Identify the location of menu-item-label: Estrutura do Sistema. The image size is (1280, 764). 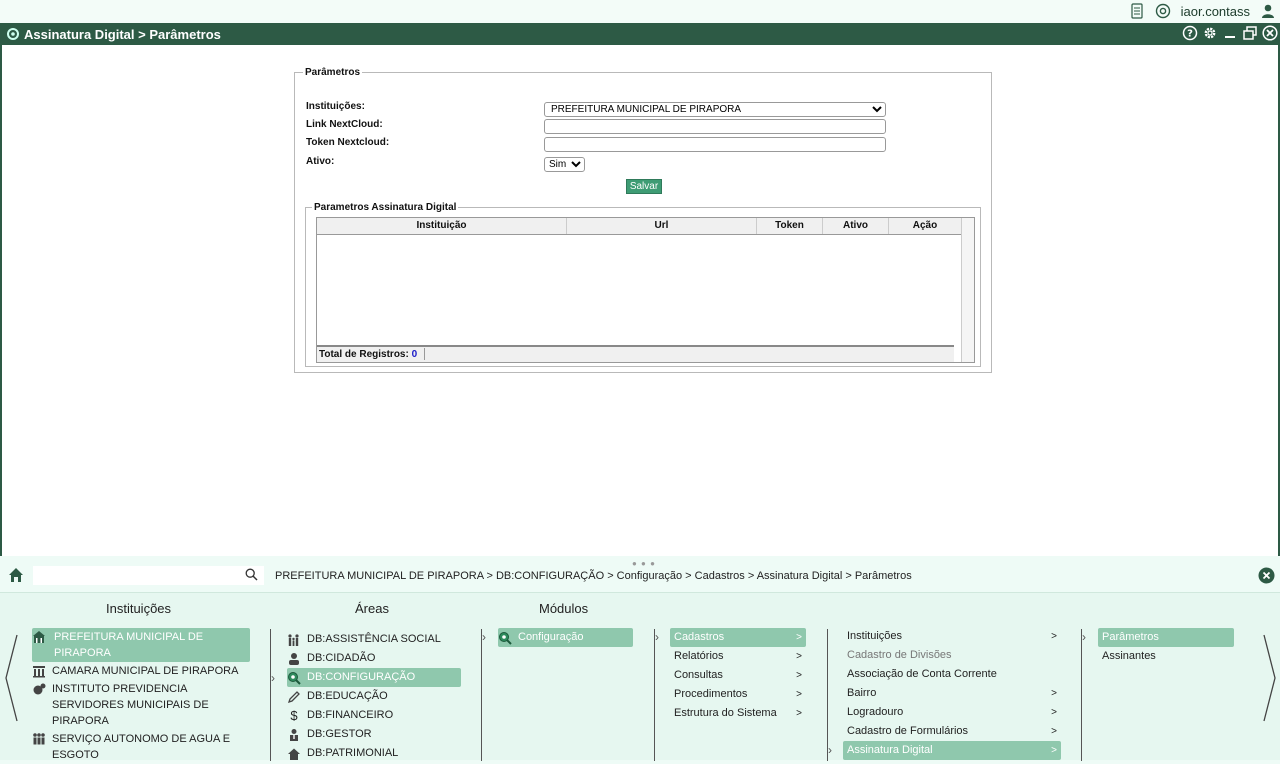
(725, 713).